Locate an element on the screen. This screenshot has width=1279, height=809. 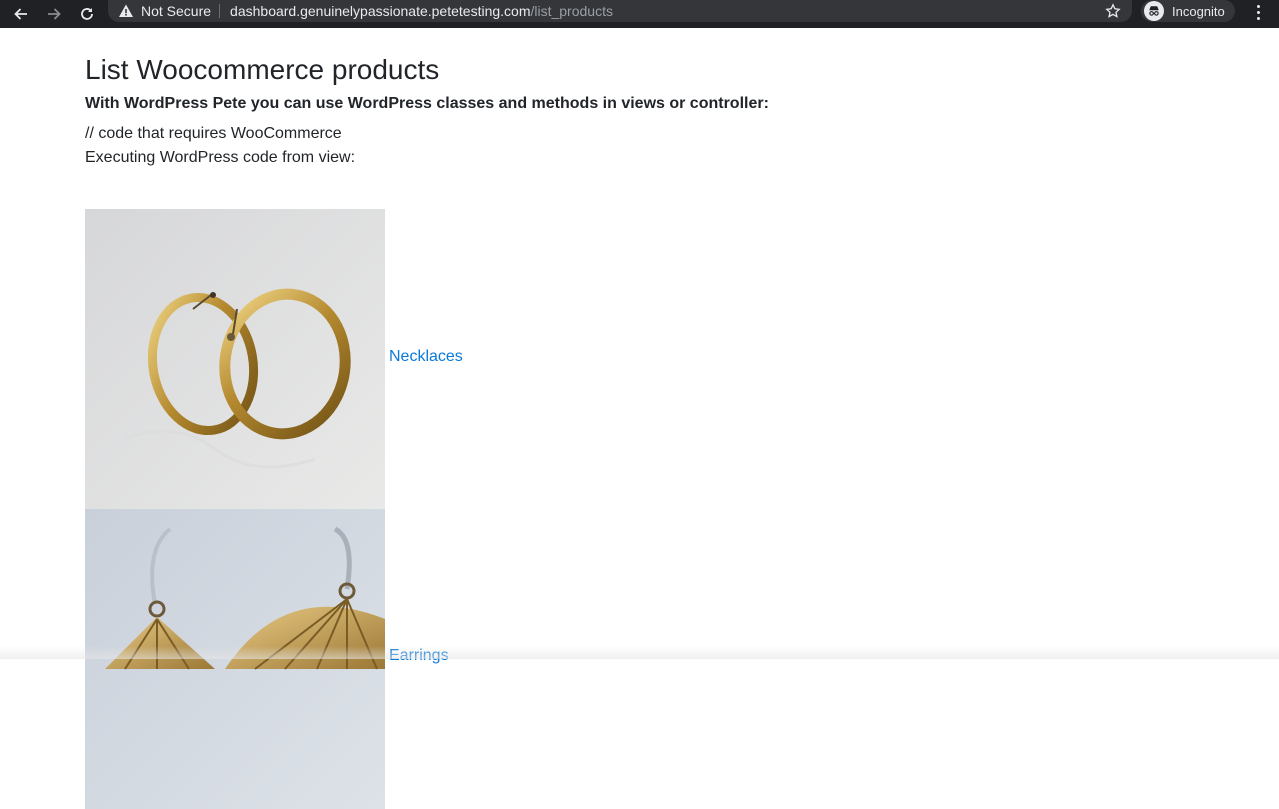
product-image-fan-earrings is located at coordinates (235, 659).